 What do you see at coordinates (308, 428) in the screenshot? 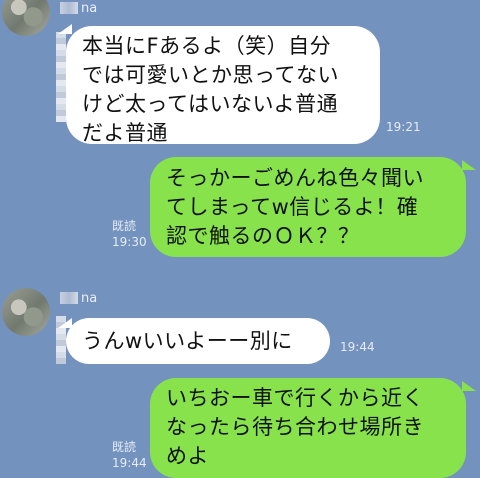
I see `message-bubble-sent: いちおー車で行くから近く なったら待ち合わせ場所き めよ` at bounding box center [308, 428].